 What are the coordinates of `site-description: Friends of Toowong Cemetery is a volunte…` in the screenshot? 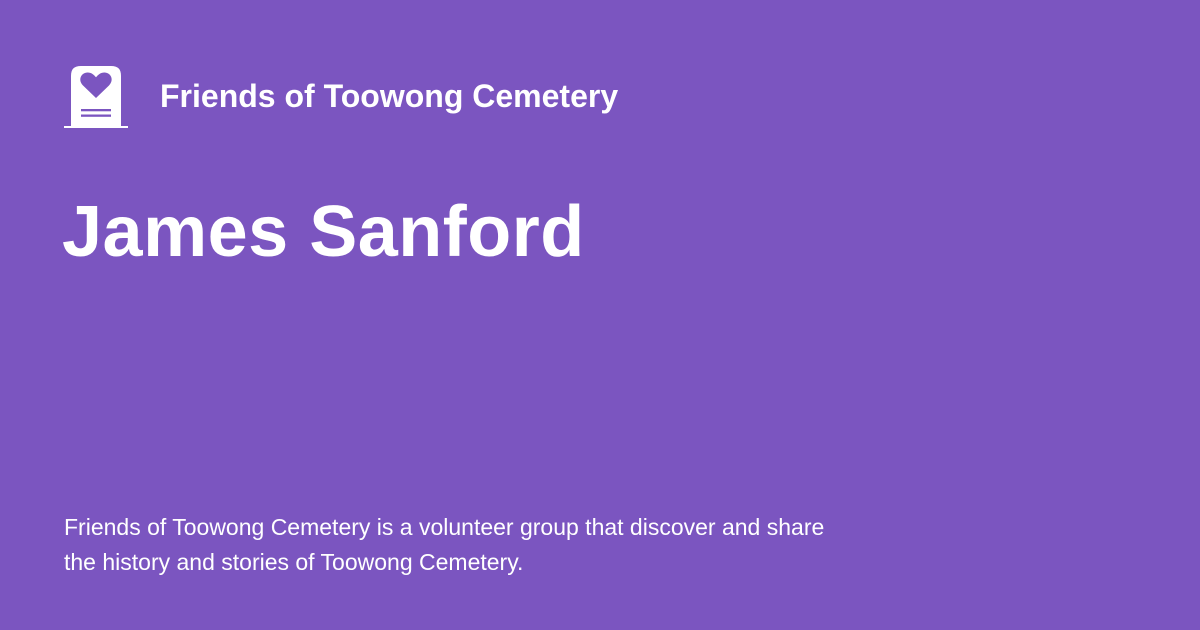 It's located at (444, 544).